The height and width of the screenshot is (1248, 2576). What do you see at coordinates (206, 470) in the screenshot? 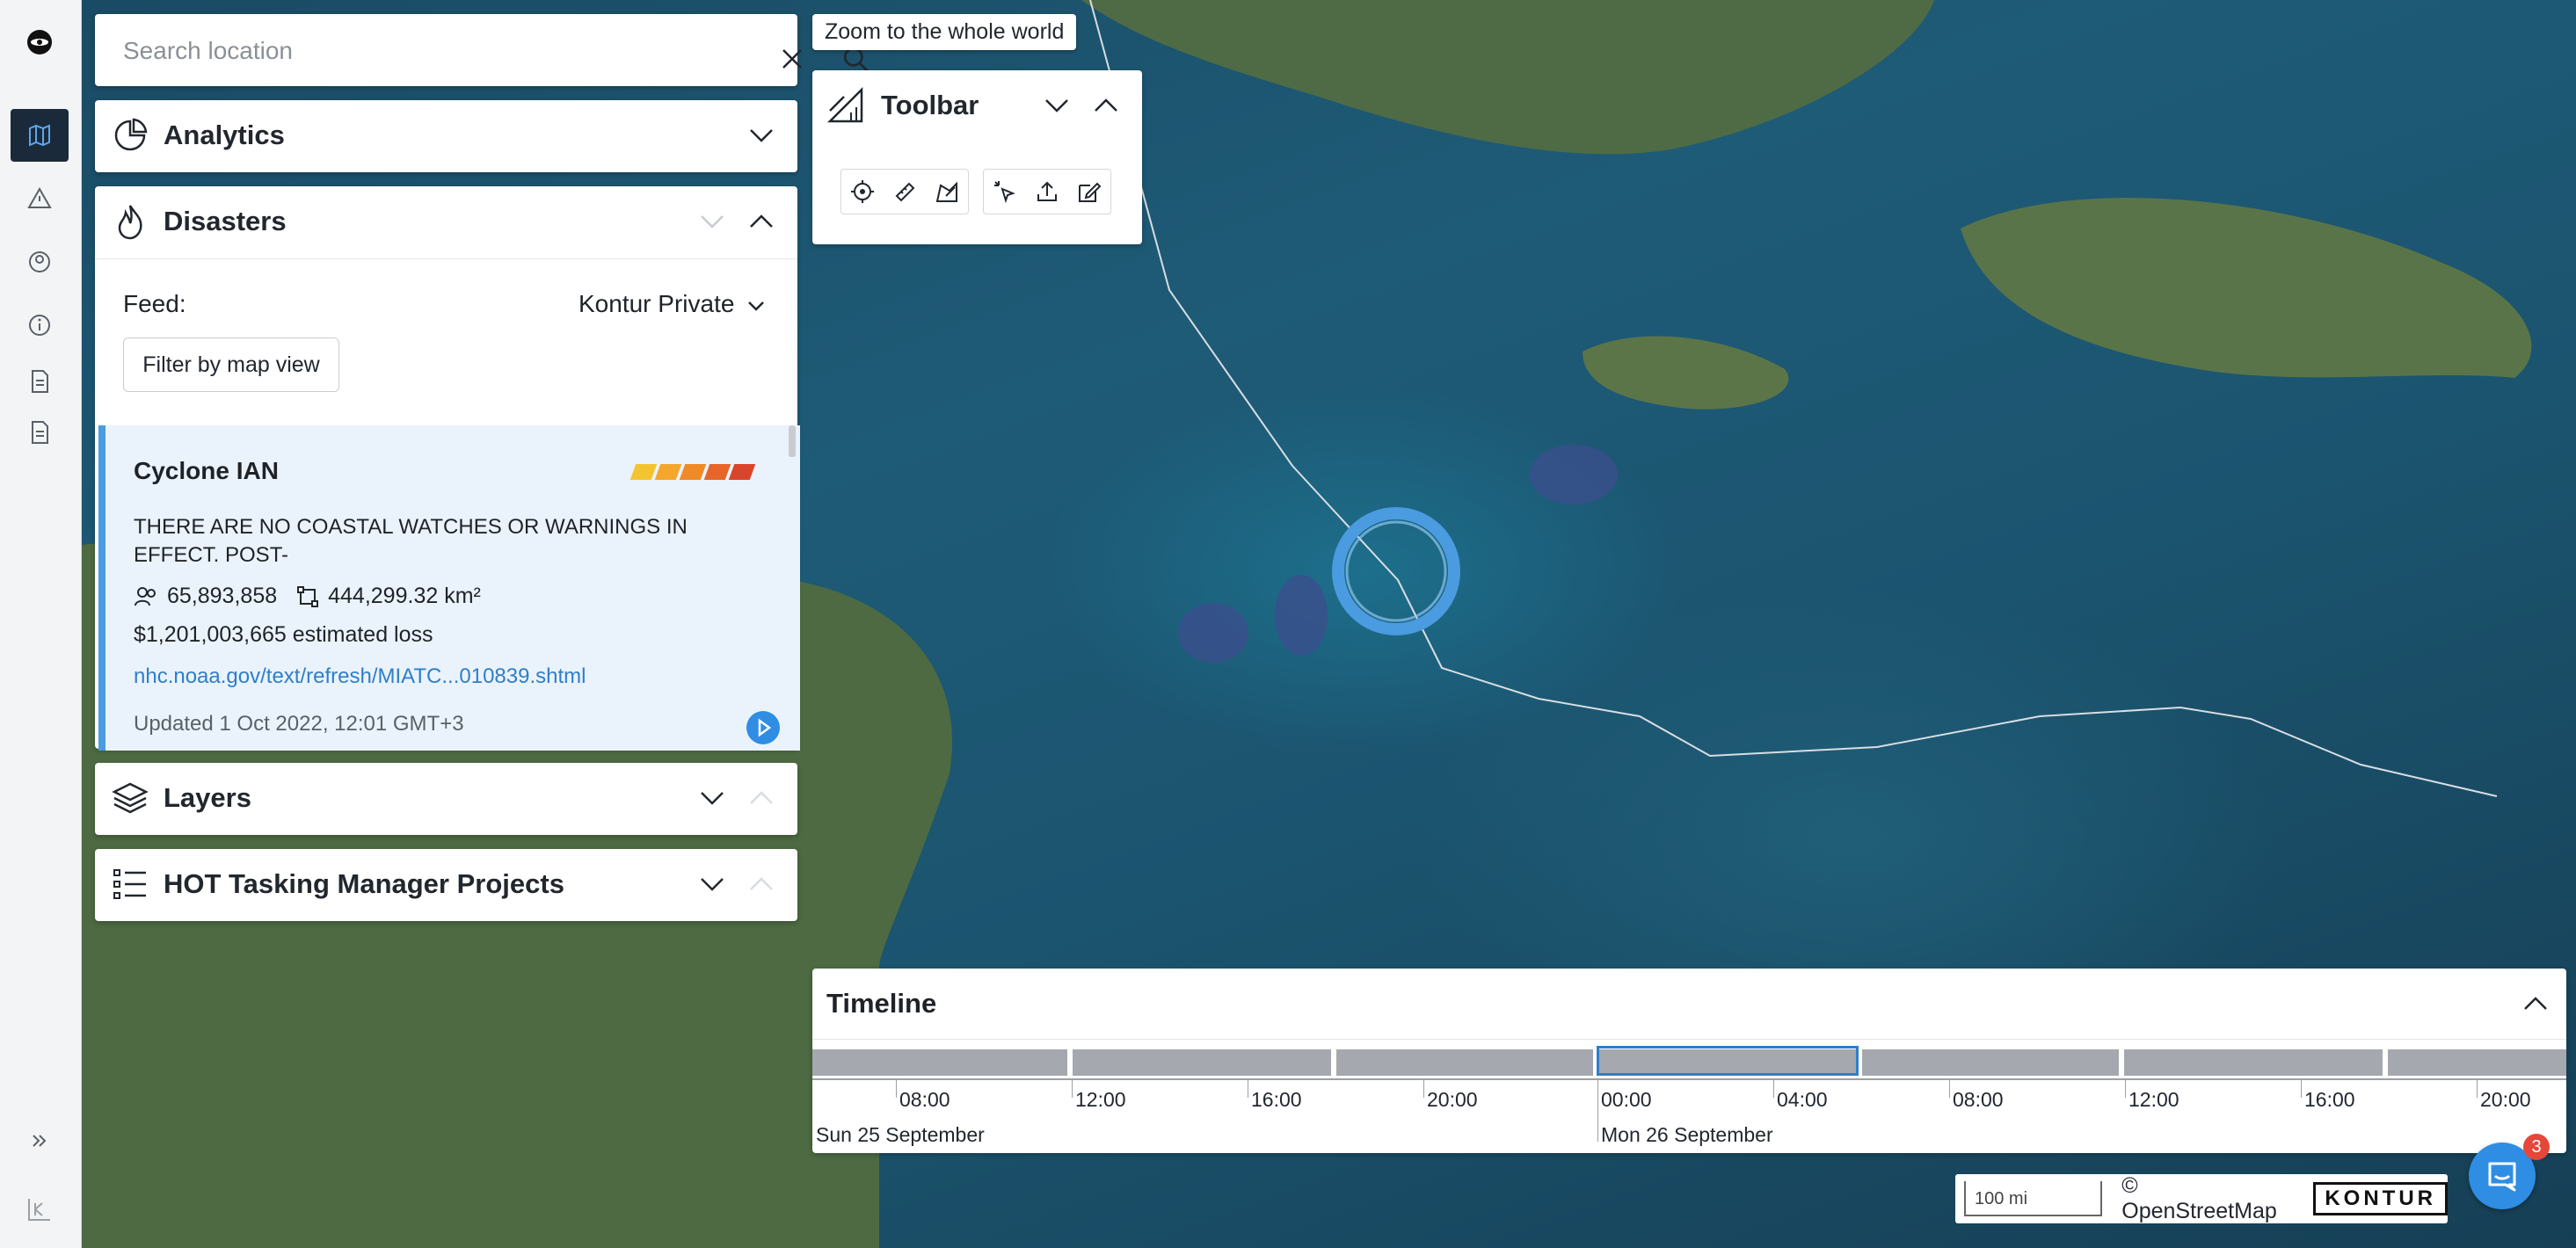
I see `event-title: Cyclone IAN` at bounding box center [206, 470].